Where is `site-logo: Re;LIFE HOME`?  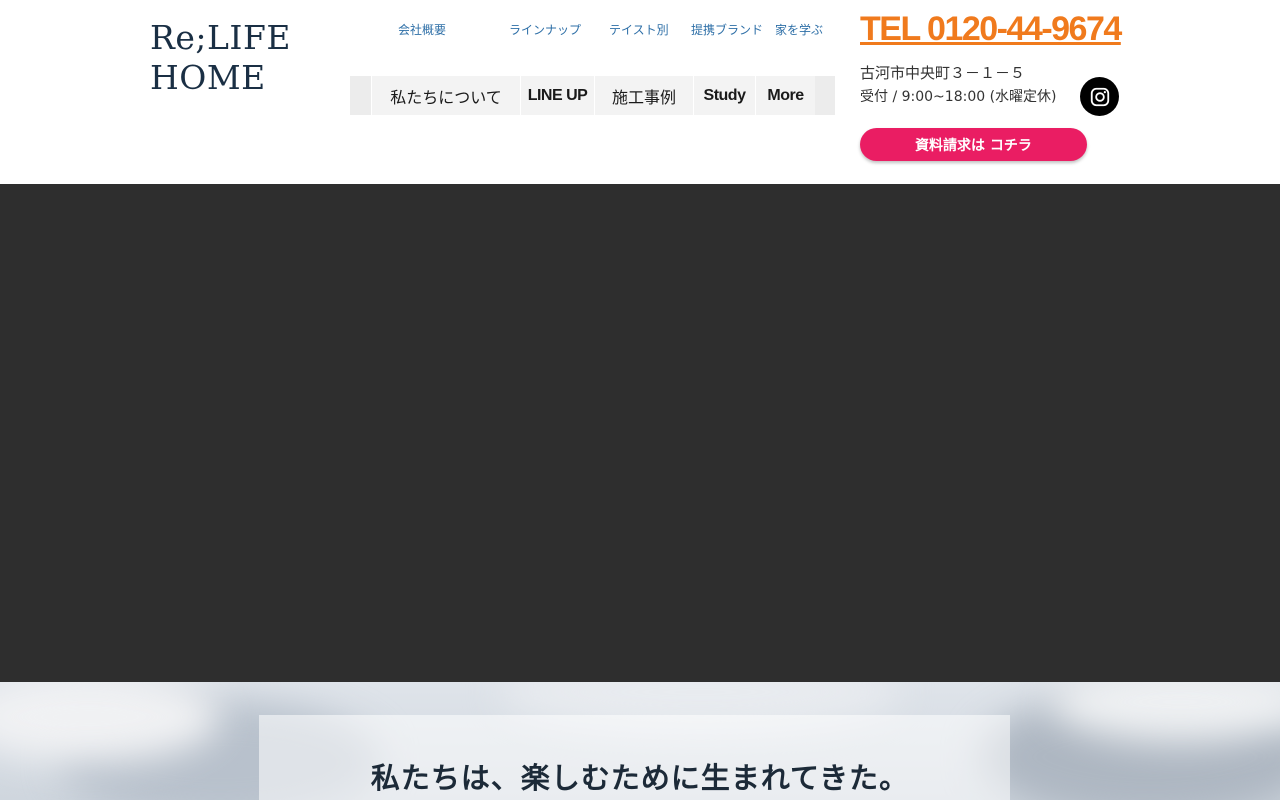 site-logo: Re;LIFE HOME is located at coordinates (230, 58).